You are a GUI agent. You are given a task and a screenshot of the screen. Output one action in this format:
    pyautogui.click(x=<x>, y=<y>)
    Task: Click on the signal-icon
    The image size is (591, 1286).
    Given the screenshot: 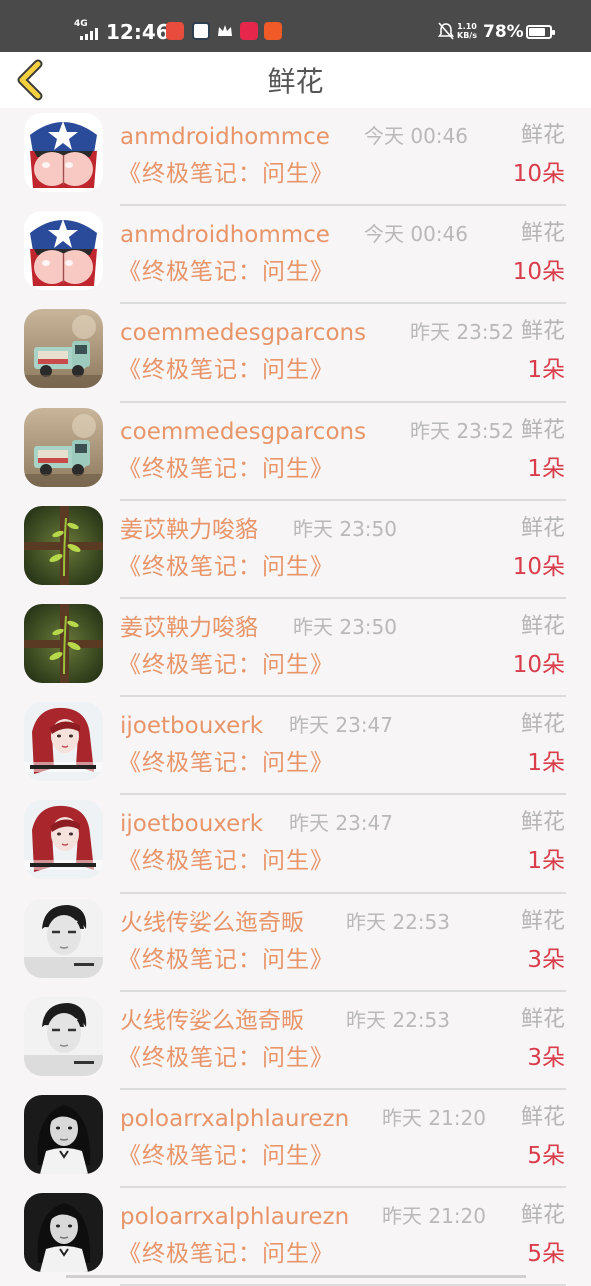 What is the action you would take?
    pyautogui.click(x=90, y=34)
    